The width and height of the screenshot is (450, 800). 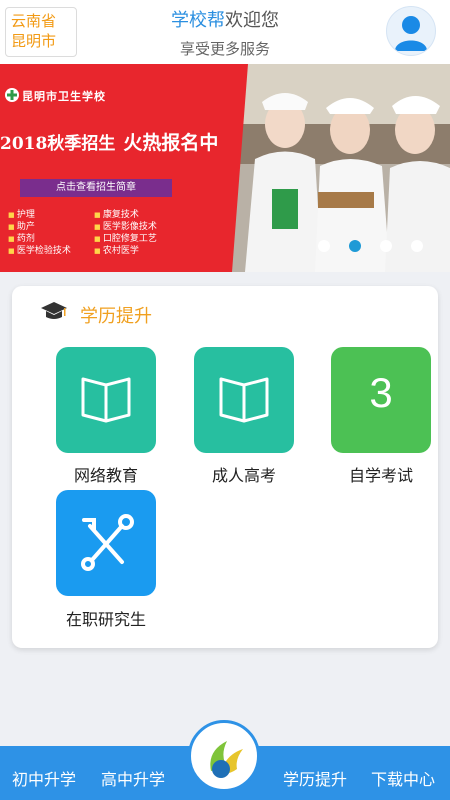 I want to click on tile-label: 网络教育, so click(x=105, y=475).